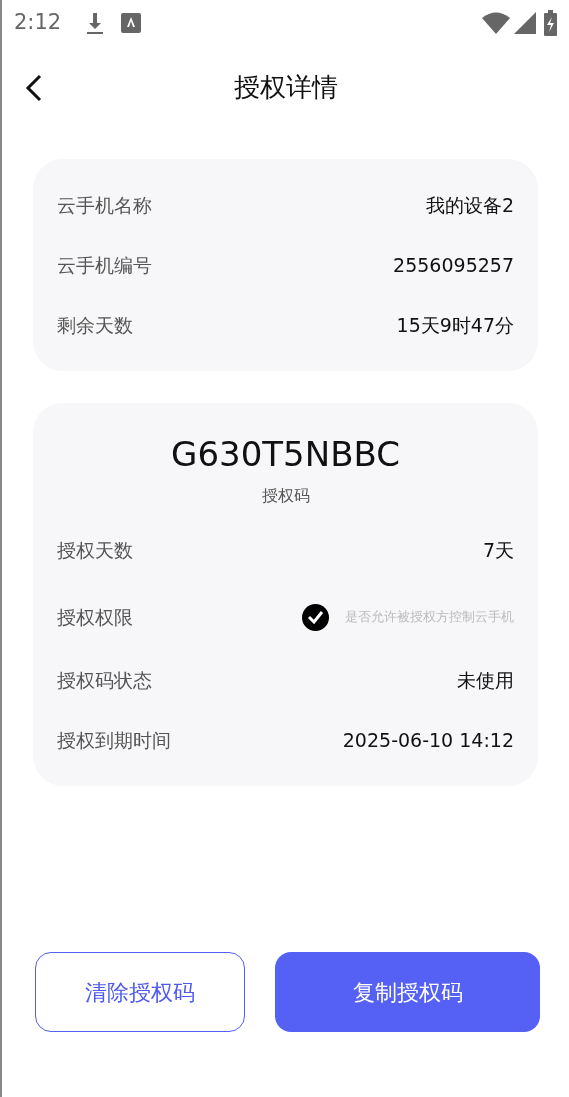  I want to click on field-label: 授权到期时间, so click(114, 740).